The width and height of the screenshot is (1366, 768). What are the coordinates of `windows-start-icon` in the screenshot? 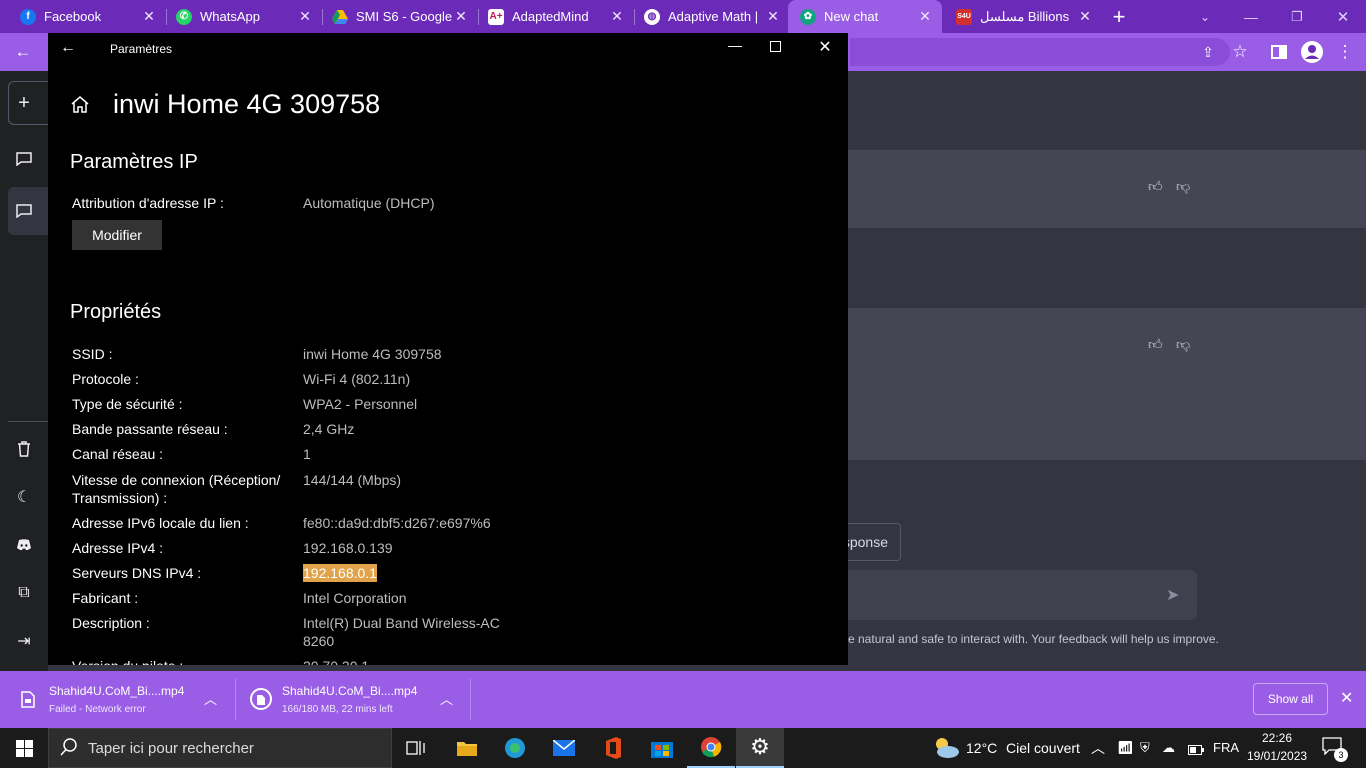 It's located at (24, 748).